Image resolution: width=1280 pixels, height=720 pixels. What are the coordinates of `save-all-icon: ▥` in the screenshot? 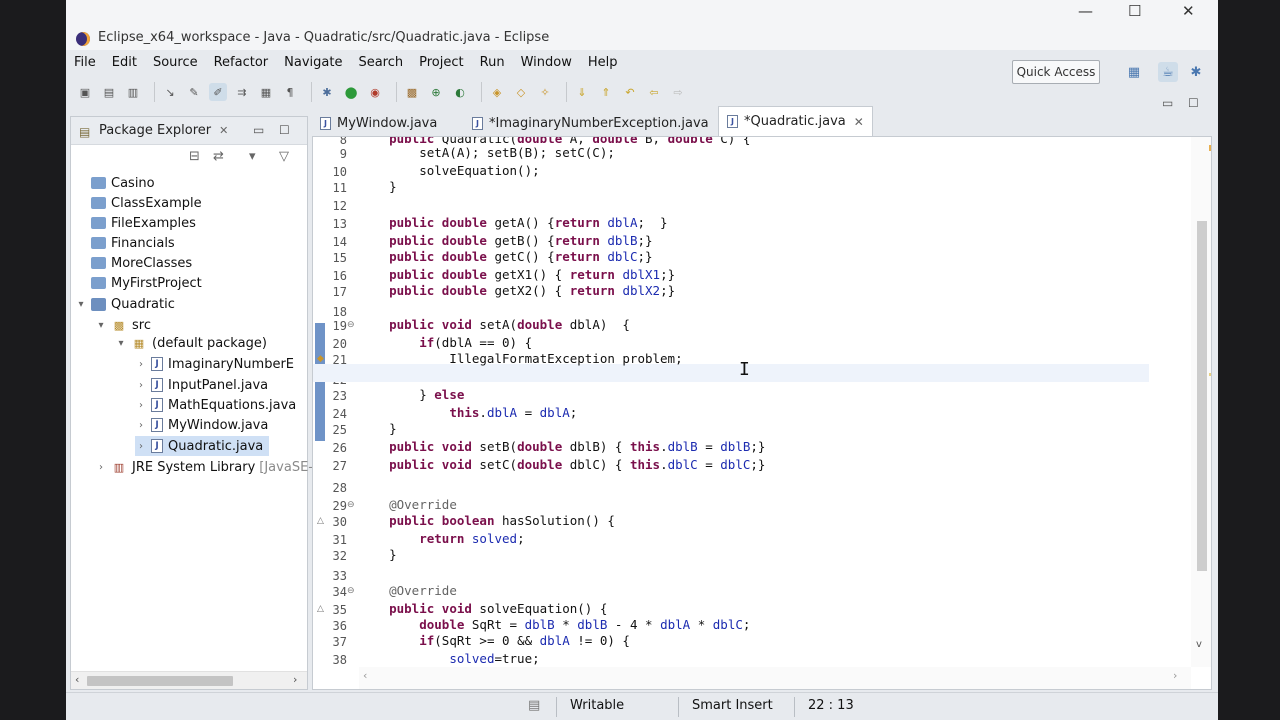 It's located at (133, 92).